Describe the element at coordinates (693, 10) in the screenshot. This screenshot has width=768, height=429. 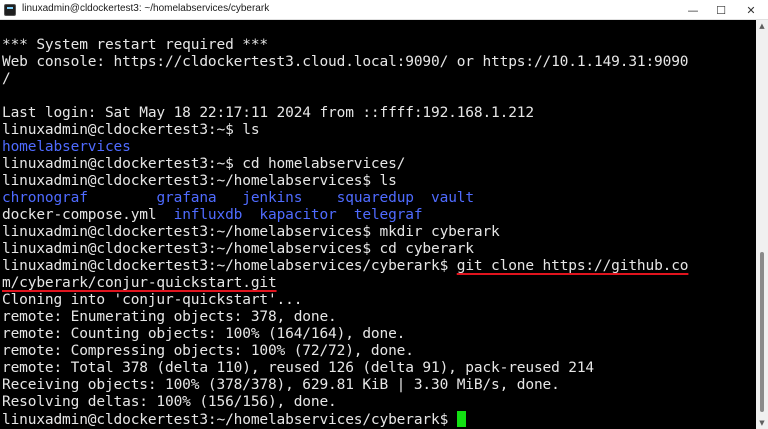
I see `minimize-button: —` at that location.